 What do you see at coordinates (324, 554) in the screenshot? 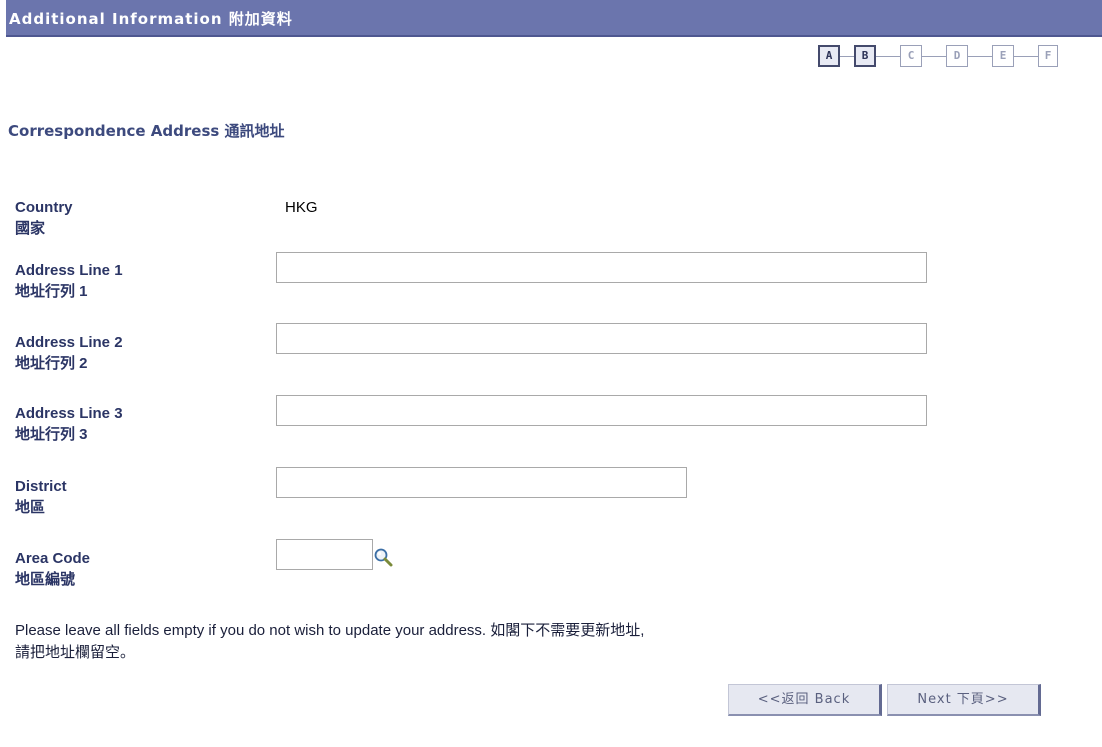
I see `area-code-input` at bounding box center [324, 554].